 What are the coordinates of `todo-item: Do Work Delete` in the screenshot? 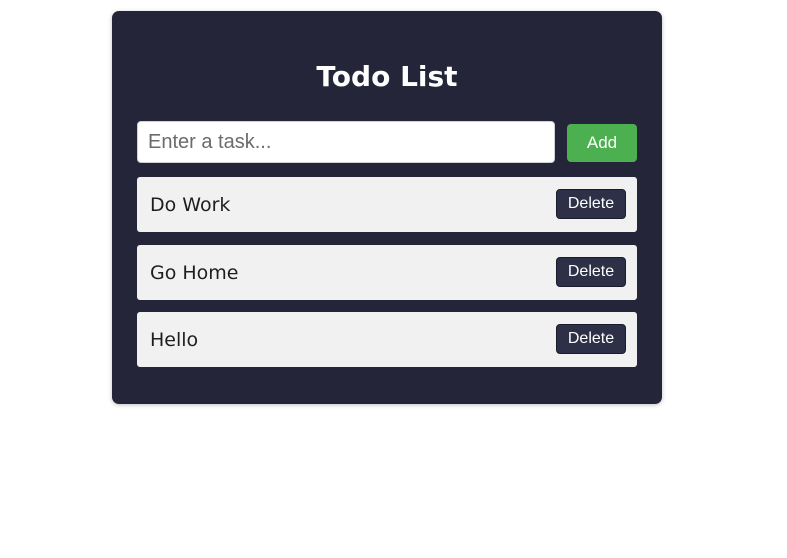 It's located at (387, 204).